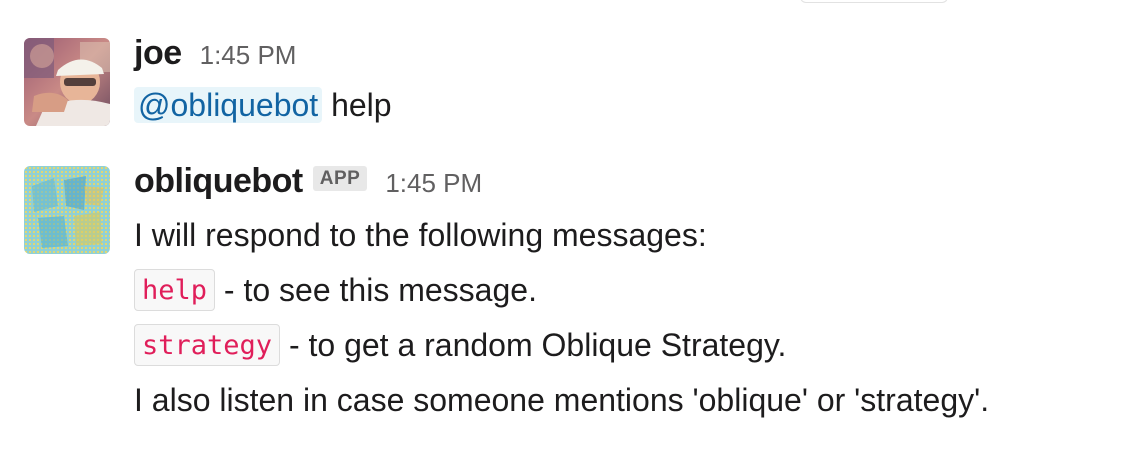  What do you see at coordinates (357, 105) in the screenshot?
I see `message-text-rest: help` at bounding box center [357, 105].